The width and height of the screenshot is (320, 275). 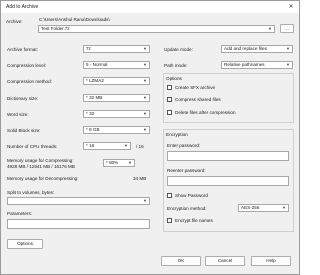 I want to click on archive-label: Archive:, so click(x=14, y=21).